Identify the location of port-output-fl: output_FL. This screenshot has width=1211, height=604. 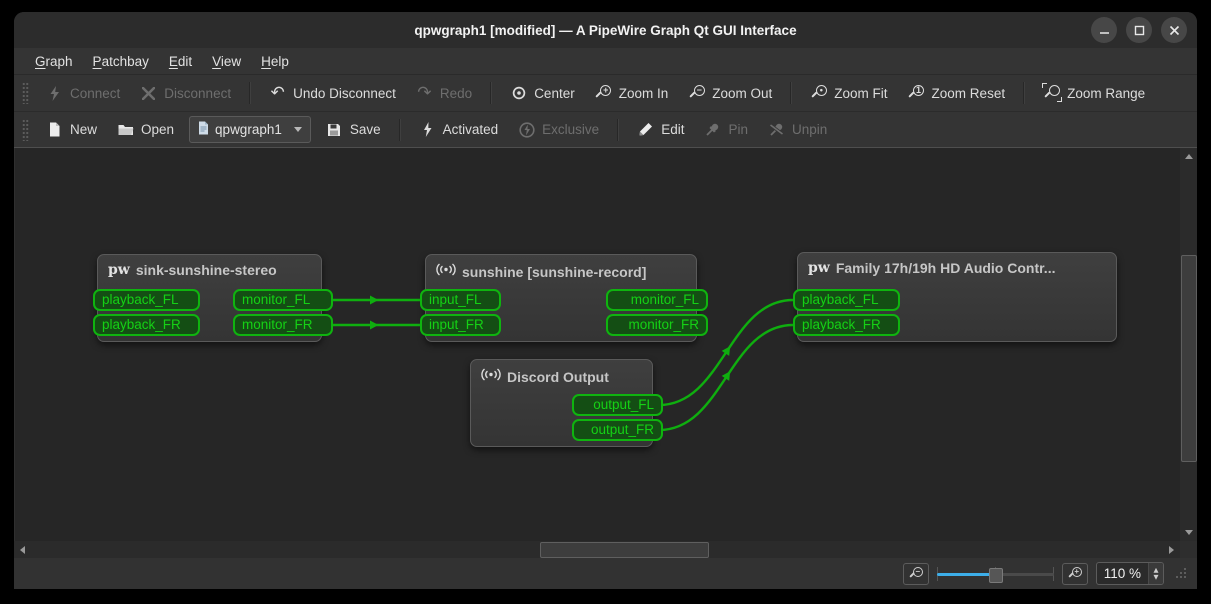
(617, 405).